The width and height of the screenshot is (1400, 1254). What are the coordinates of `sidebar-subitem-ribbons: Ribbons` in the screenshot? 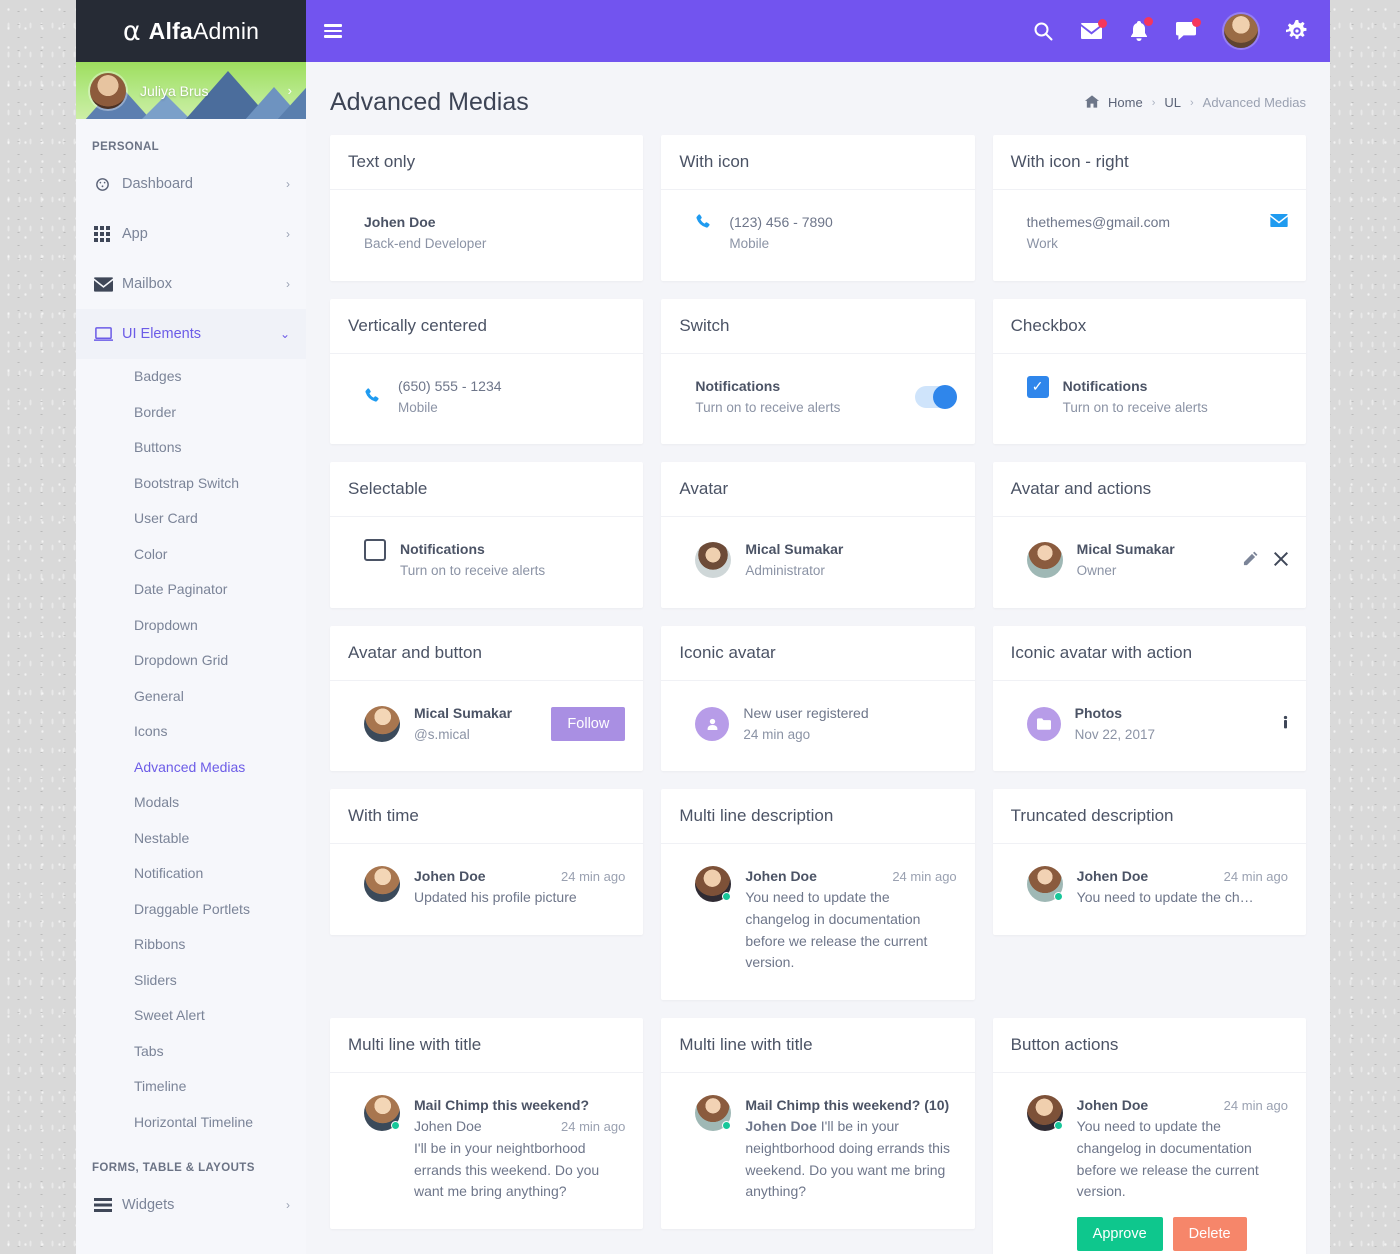 It's located at (191, 945).